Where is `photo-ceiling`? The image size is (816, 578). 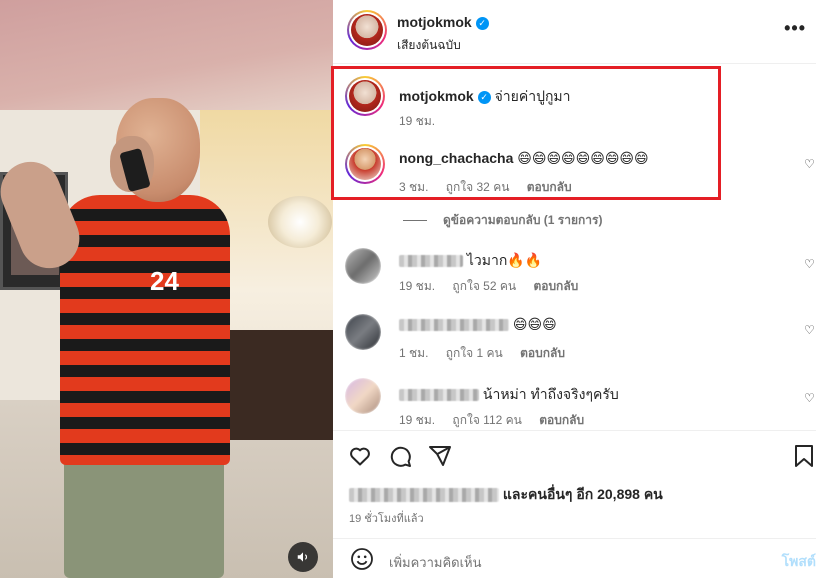
photo-ceiling is located at coordinates (166, 55).